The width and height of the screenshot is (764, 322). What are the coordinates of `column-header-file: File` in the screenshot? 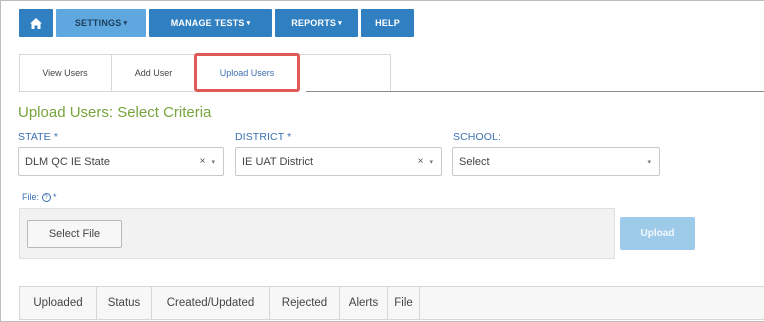 It's located at (404, 303).